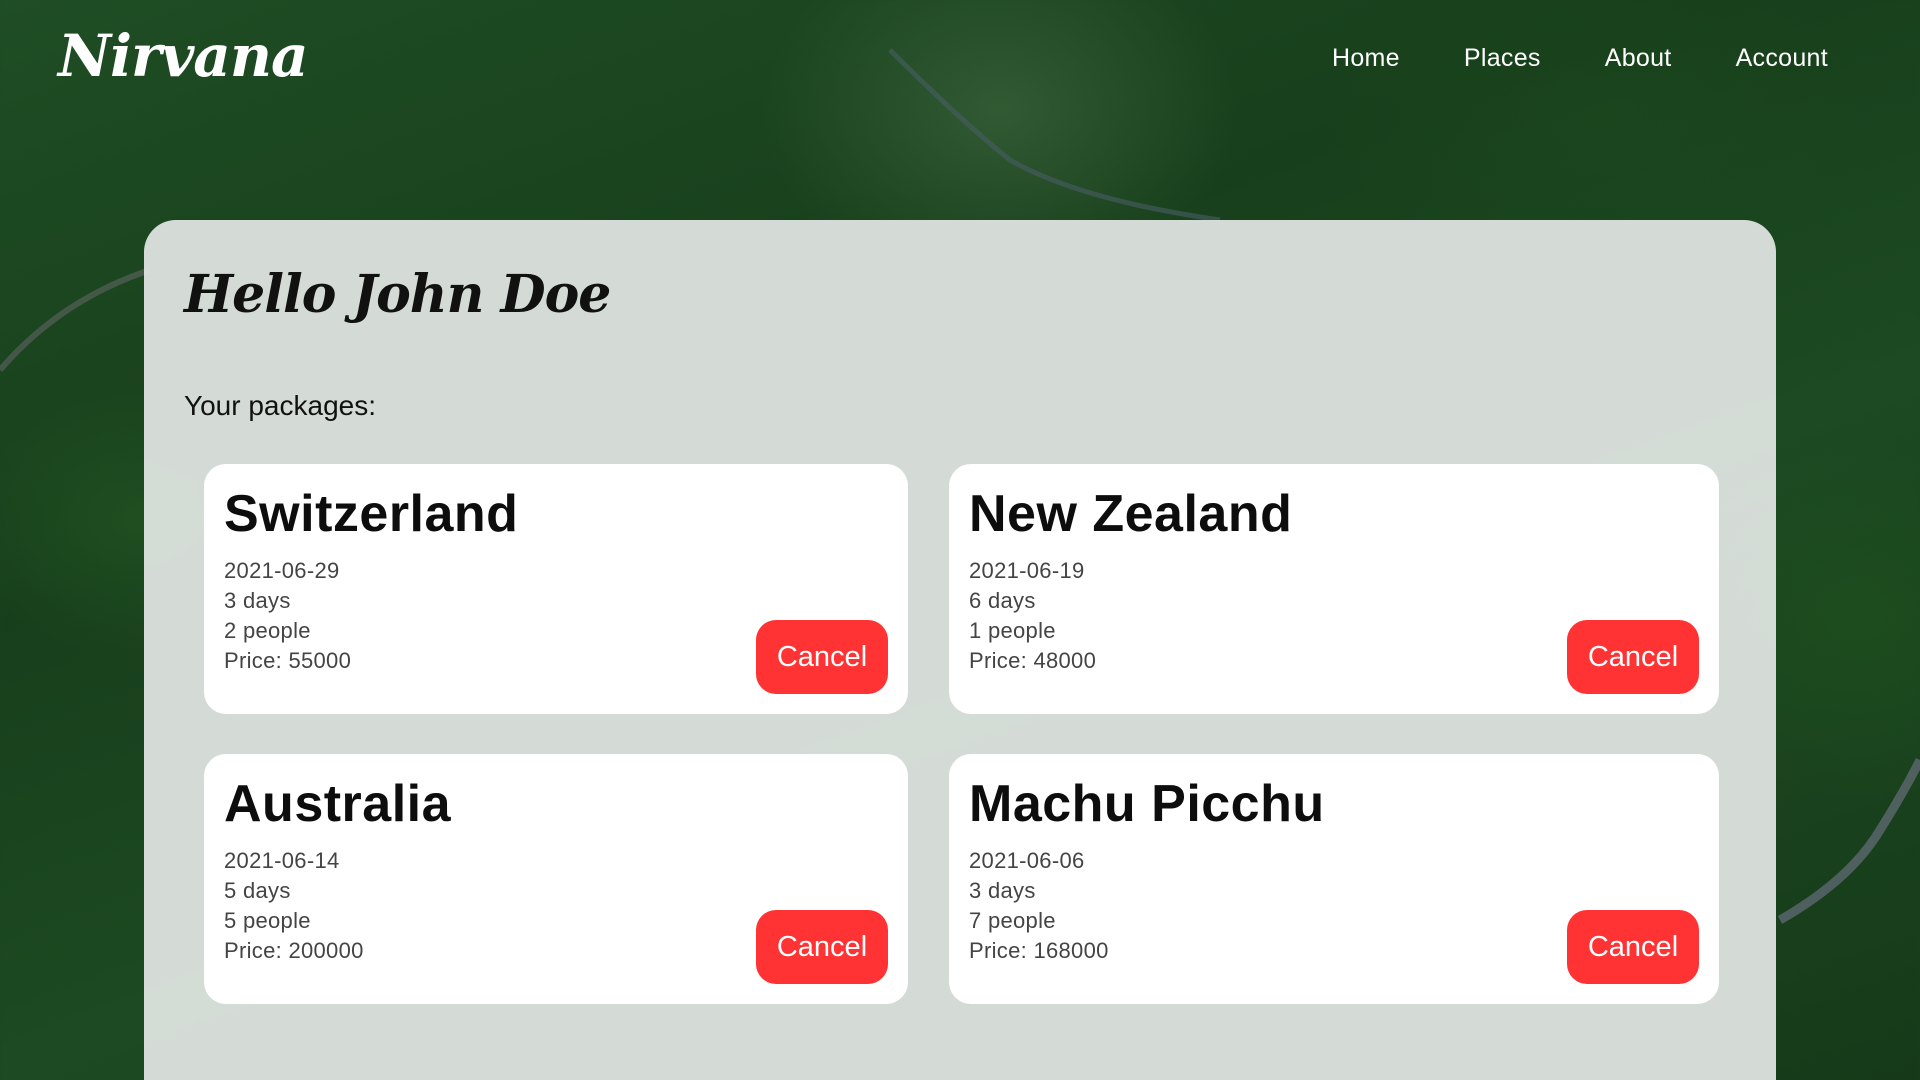  What do you see at coordinates (1366, 58) in the screenshot?
I see `nav-home: Home` at bounding box center [1366, 58].